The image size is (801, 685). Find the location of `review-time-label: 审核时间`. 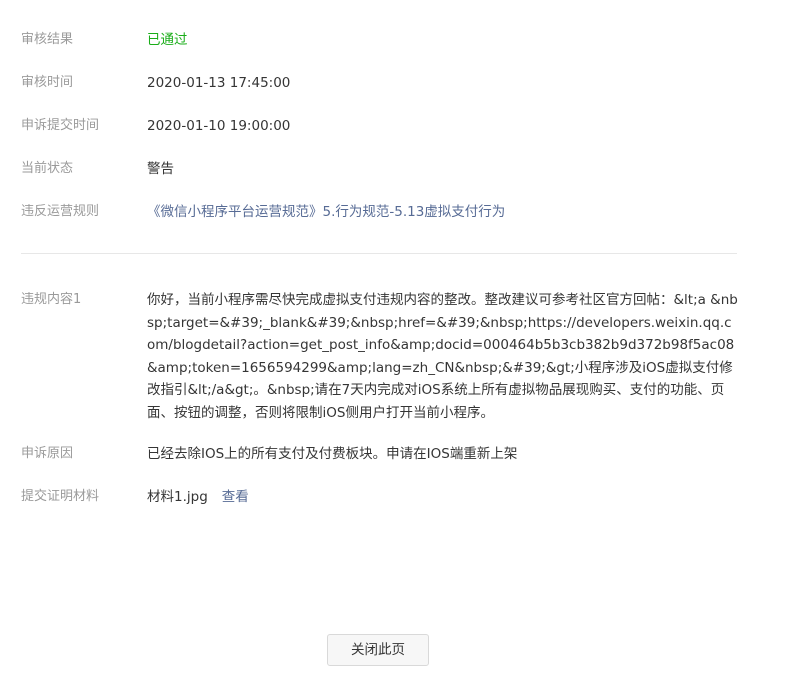

review-time-label: 审核时间 is located at coordinates (47, 82).